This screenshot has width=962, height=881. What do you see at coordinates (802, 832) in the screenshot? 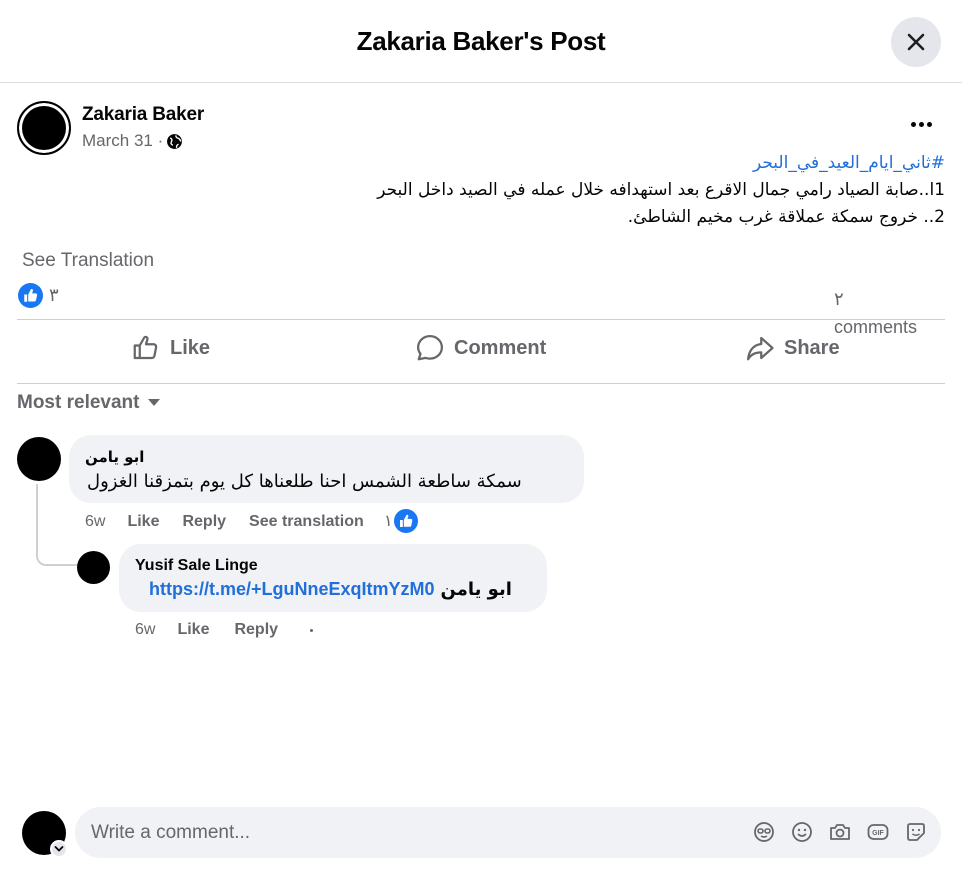
I see `emoji-icon` at bounding box center [802, 832].